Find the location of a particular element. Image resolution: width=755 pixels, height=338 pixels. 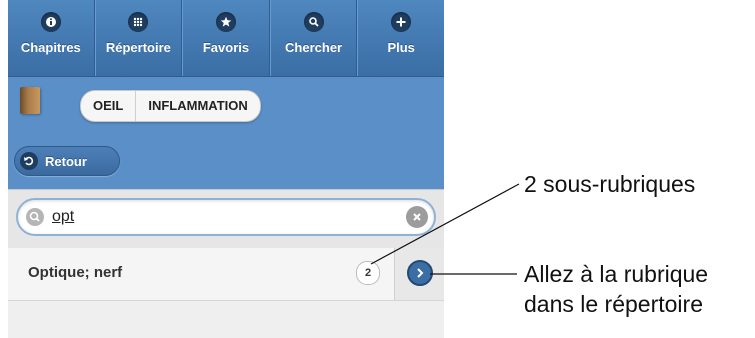

annotation-subrubrics: 2 sous-rubriques is located at coordinates (610, 184).